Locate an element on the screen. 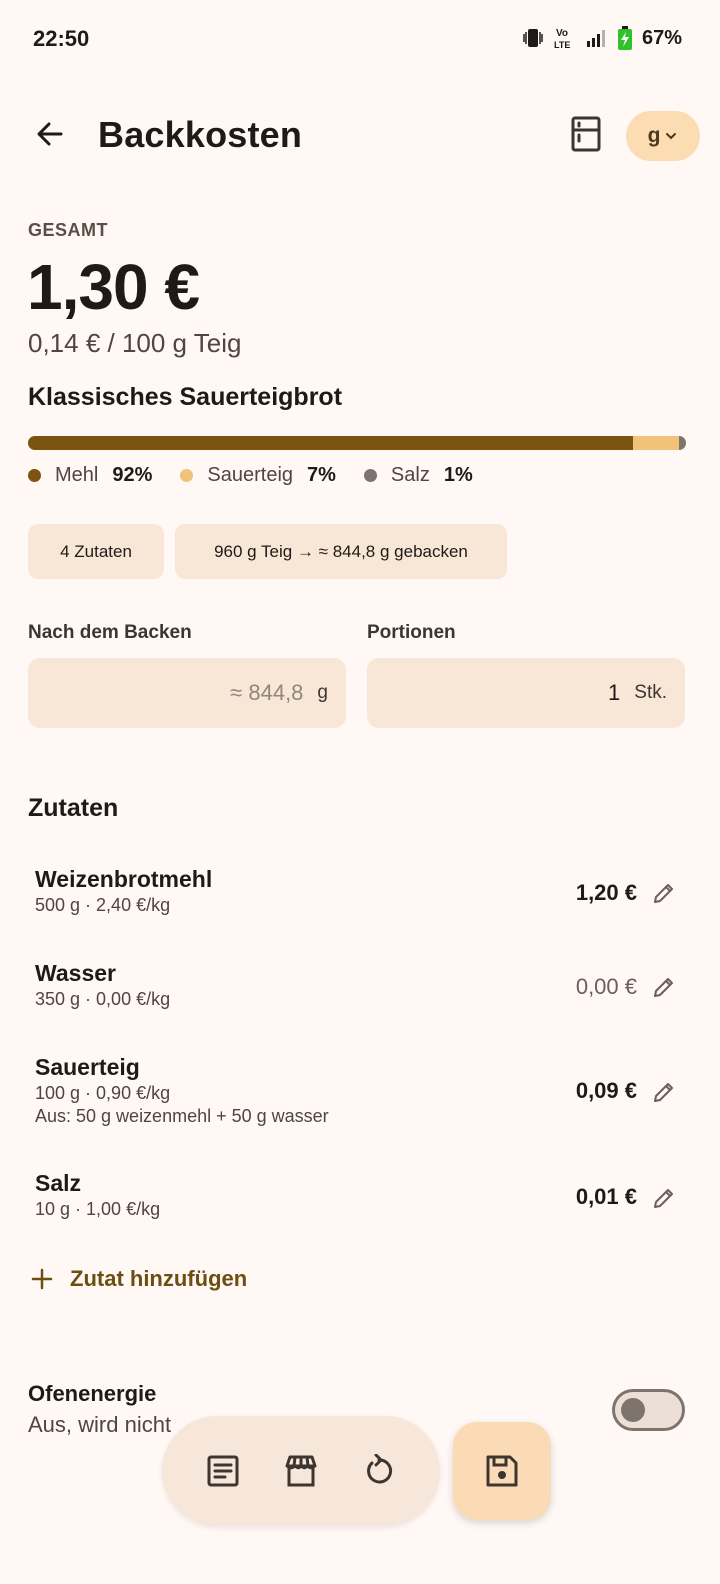 The width and height of the screenshot is (720, 1584). after-baking-label: Nach dem Backen is located at coordinates (110, 632).